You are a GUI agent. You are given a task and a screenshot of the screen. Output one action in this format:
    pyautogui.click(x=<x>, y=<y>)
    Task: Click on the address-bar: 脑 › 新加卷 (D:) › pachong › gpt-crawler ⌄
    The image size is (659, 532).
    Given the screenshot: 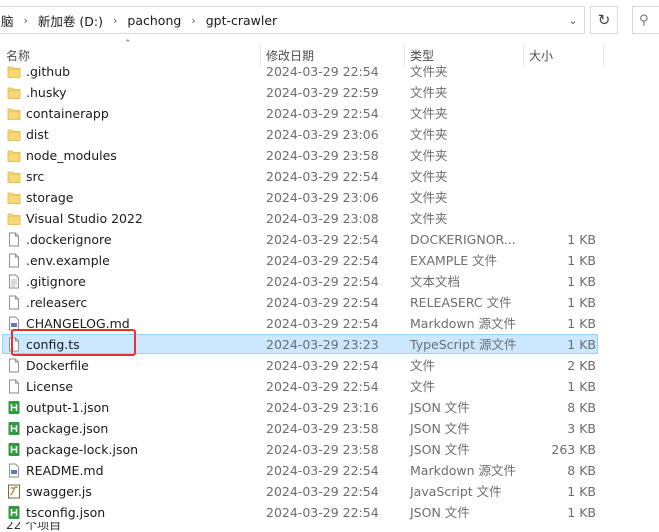 What is the action you would take?
    pyautogui.click(x=292, y=20)
    